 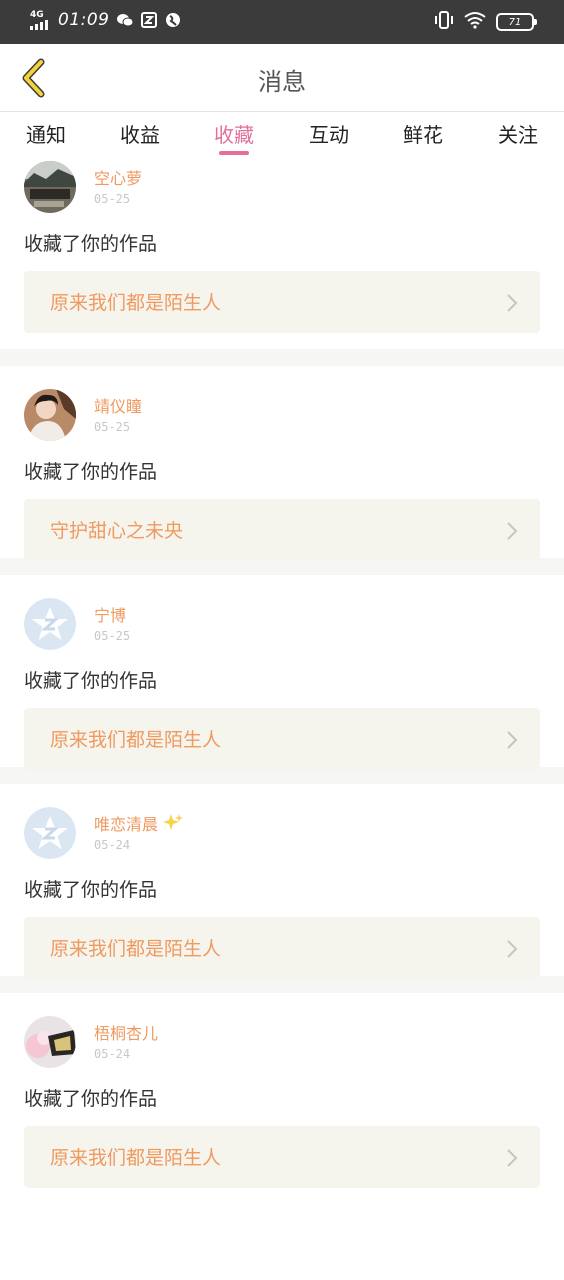 What do you see at coordinates (234, 153) in the screenshot?
I see `tab-active-indicator` at bounding box center [234, 153].